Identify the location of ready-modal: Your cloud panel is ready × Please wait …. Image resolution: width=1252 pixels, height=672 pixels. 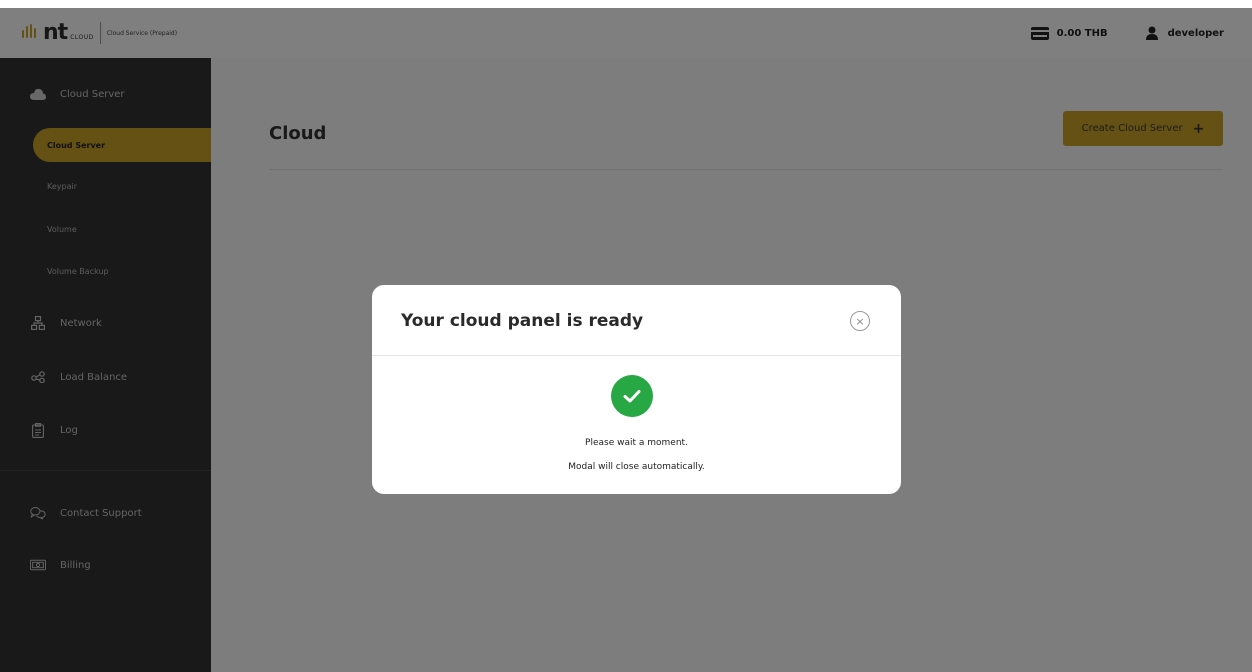
(636, 389).